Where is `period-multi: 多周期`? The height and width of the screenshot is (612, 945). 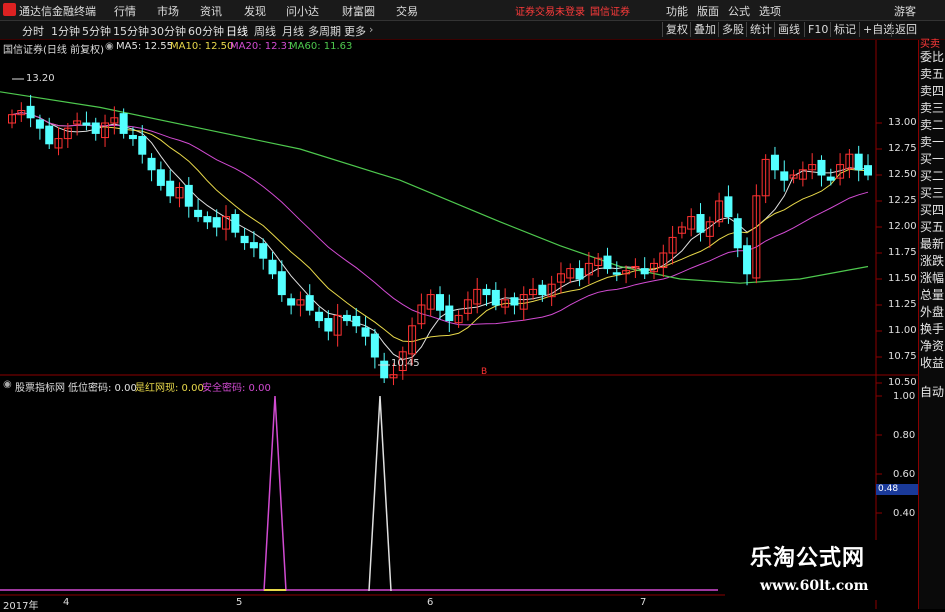 period-multi: 多周期 is located at coordinates (324, 31).